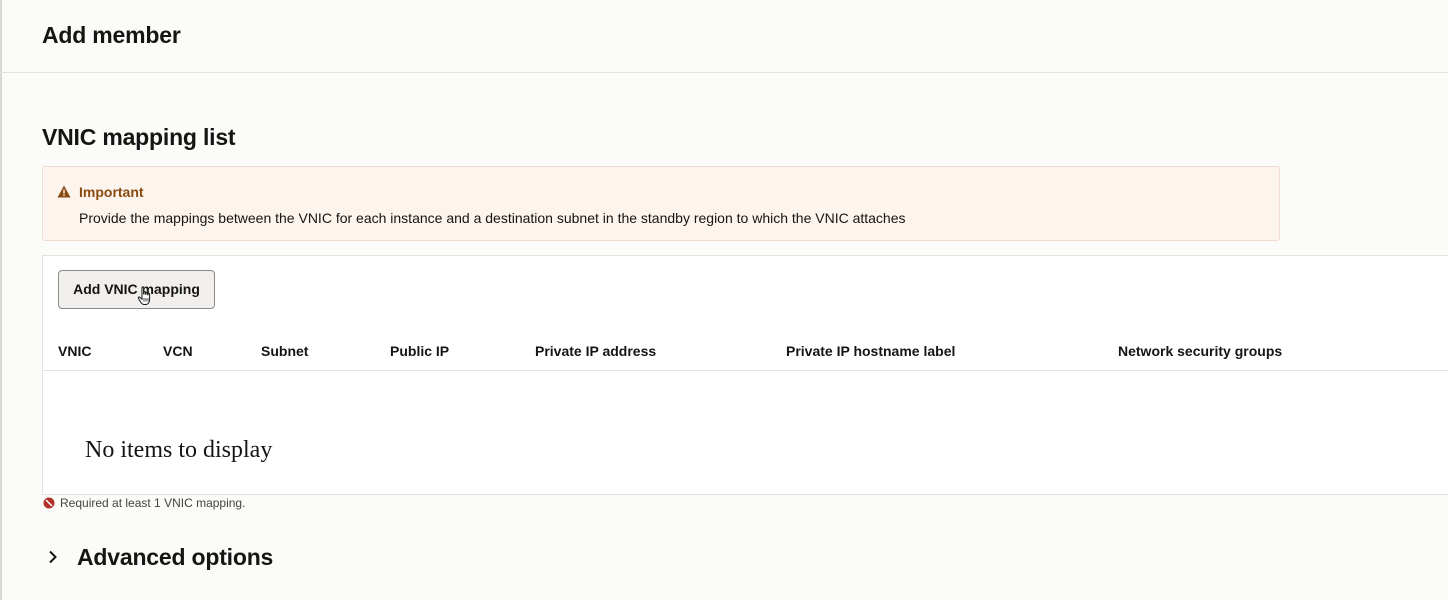 The image size is (1448, 600). I want to click on column-header-subnet: Subnet, so click(284, 351).